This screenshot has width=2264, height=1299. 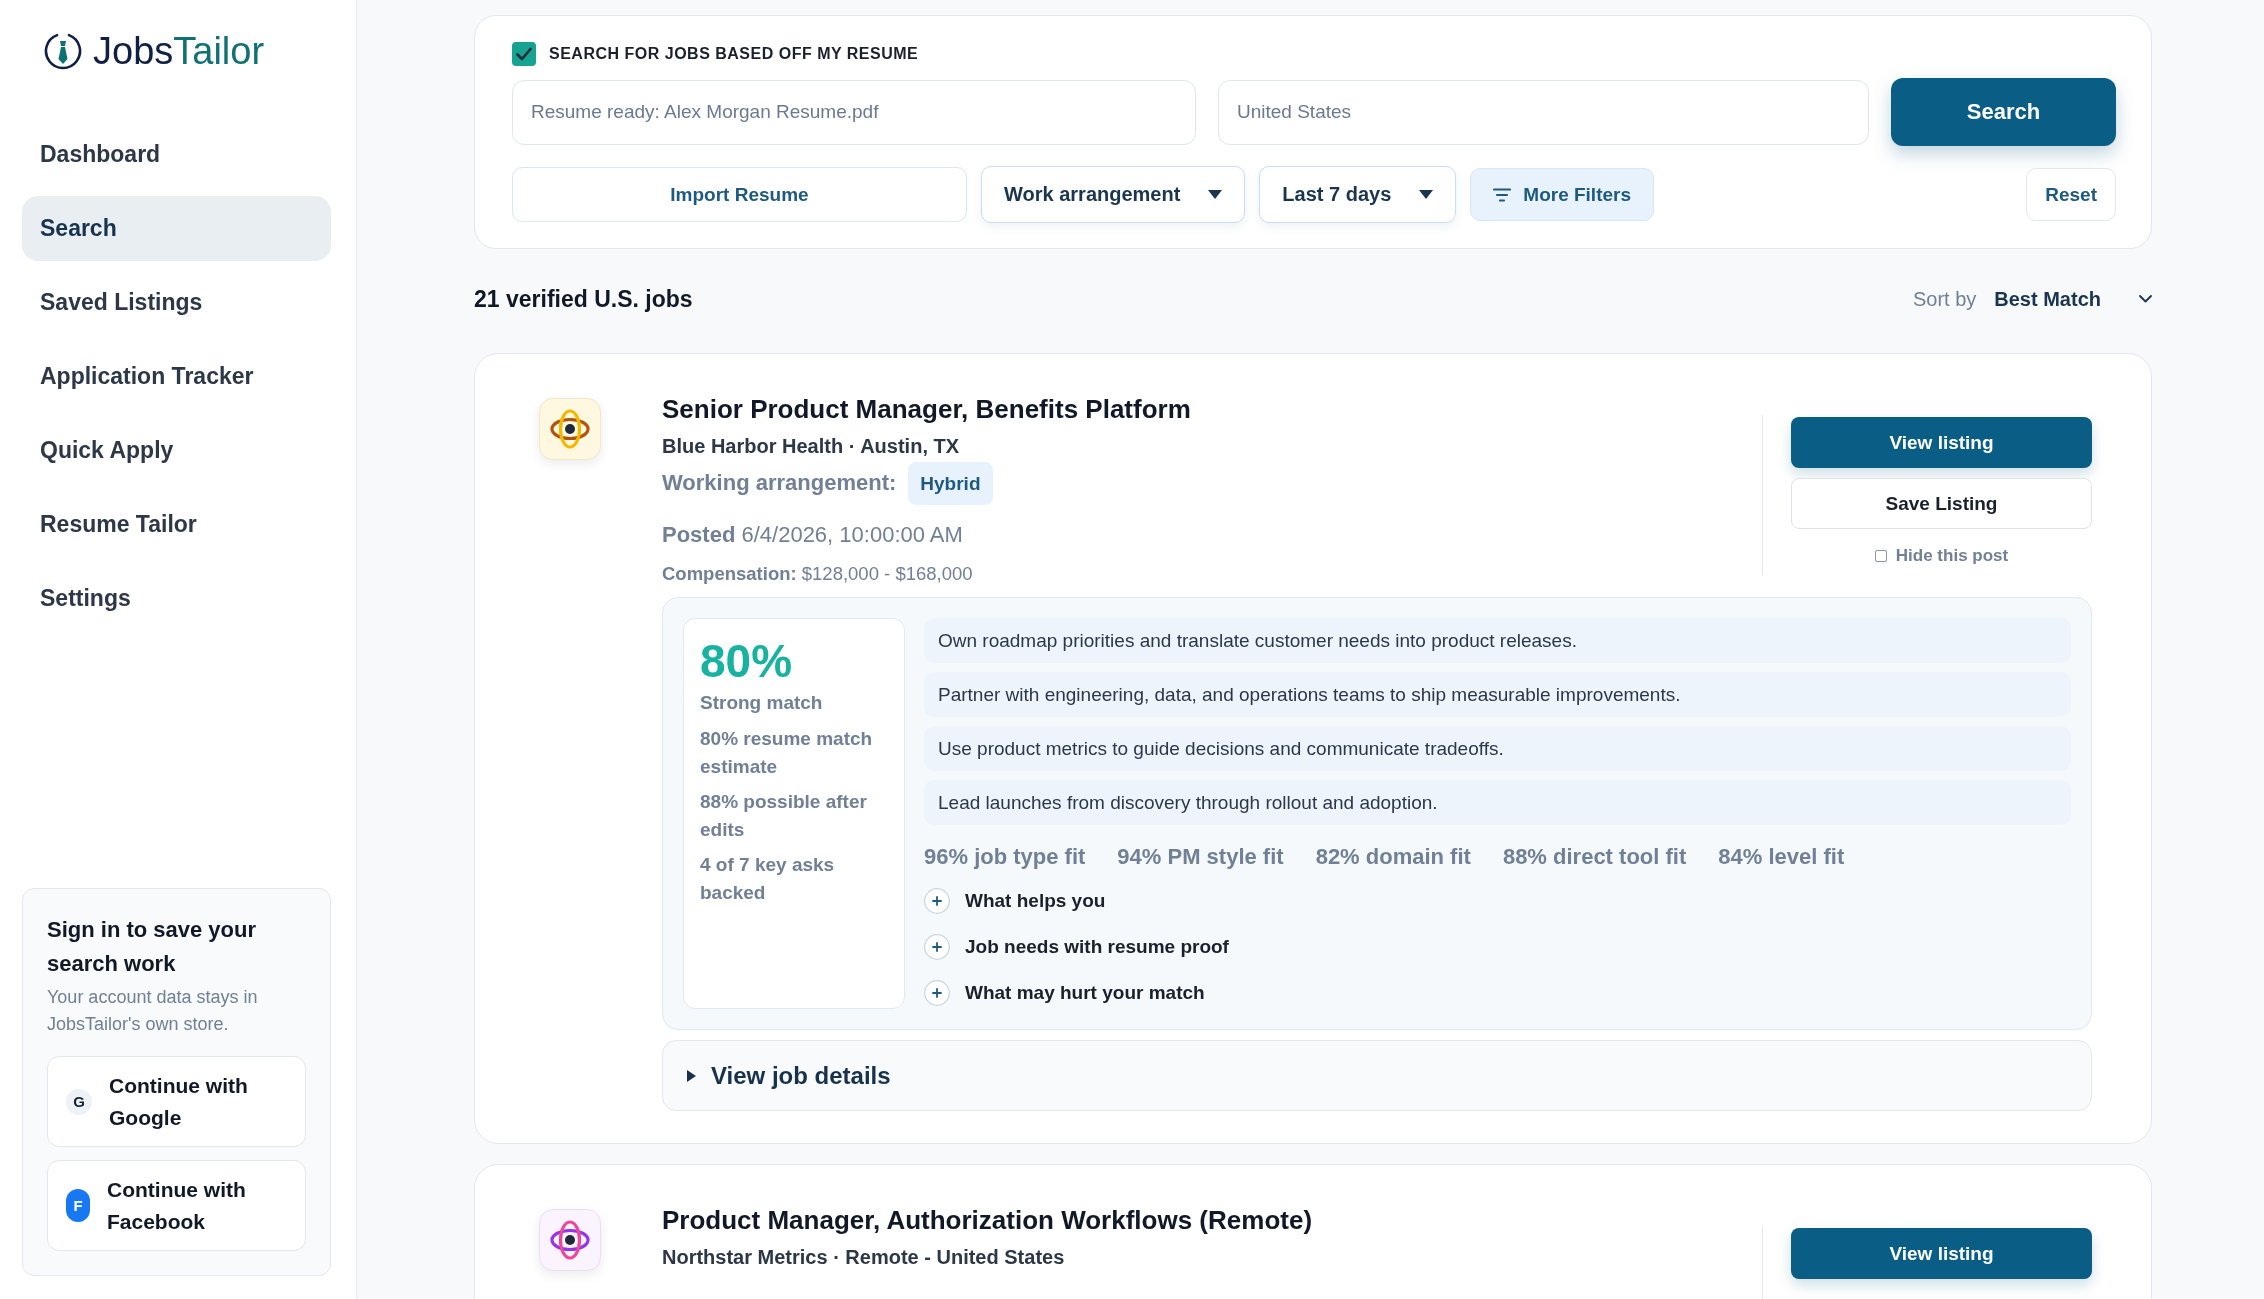 I want to click on reset-button: Reset, so click(x=2071, y=194).